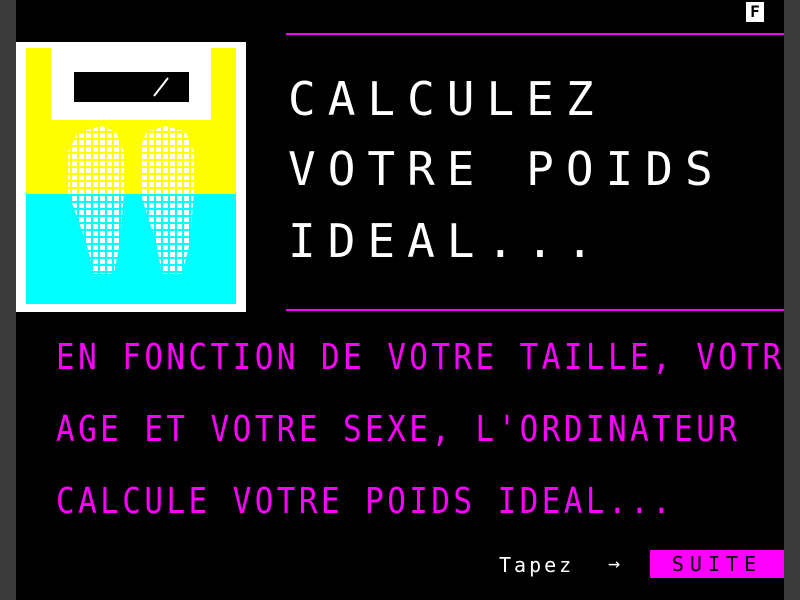 The image size is (800, 600). Describe the element at coordinates (537, 565) in the screenshot. I see `tapez-prompt: Tapez` at that location.